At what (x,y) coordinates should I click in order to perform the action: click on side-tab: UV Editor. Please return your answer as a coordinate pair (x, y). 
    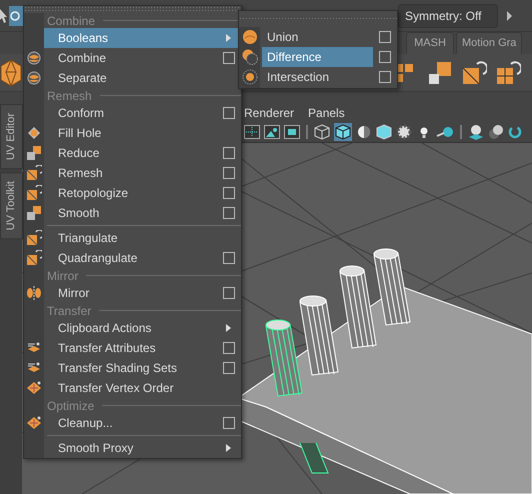
    Looking at the image, I should click on (11, 137).